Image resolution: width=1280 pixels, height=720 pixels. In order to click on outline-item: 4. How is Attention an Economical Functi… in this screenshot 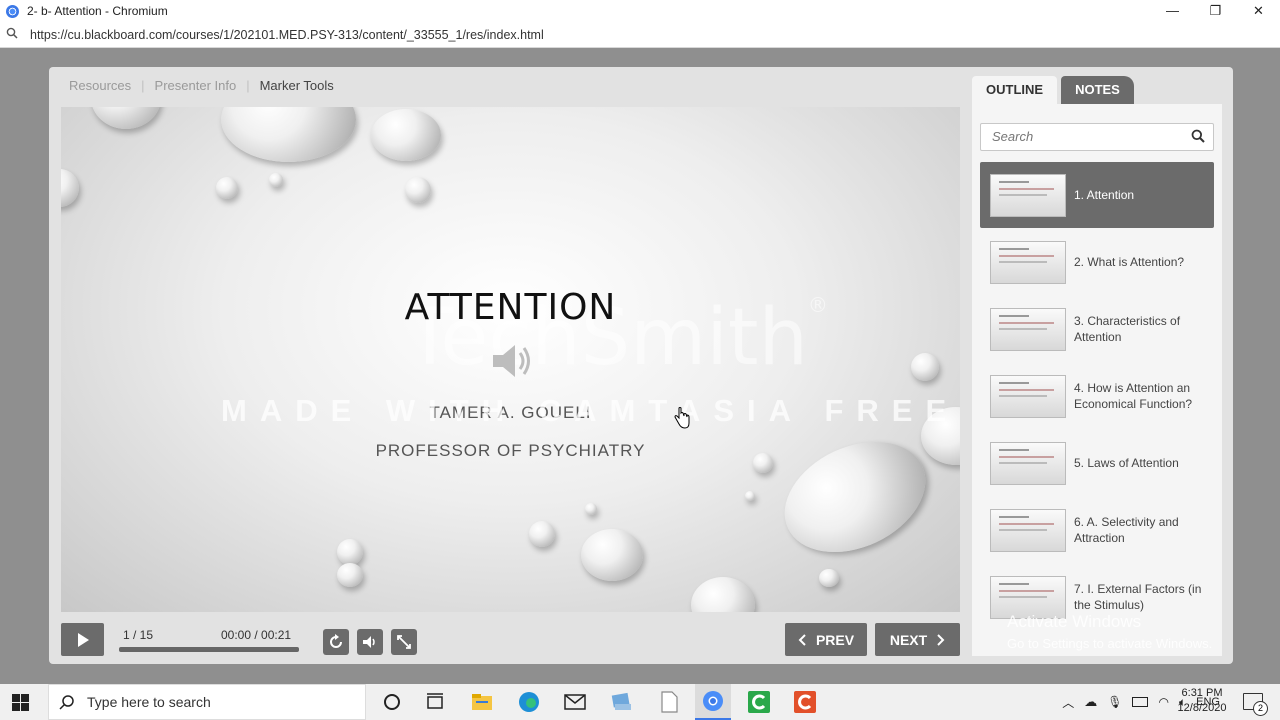, I will do `click(1097, 396)`.